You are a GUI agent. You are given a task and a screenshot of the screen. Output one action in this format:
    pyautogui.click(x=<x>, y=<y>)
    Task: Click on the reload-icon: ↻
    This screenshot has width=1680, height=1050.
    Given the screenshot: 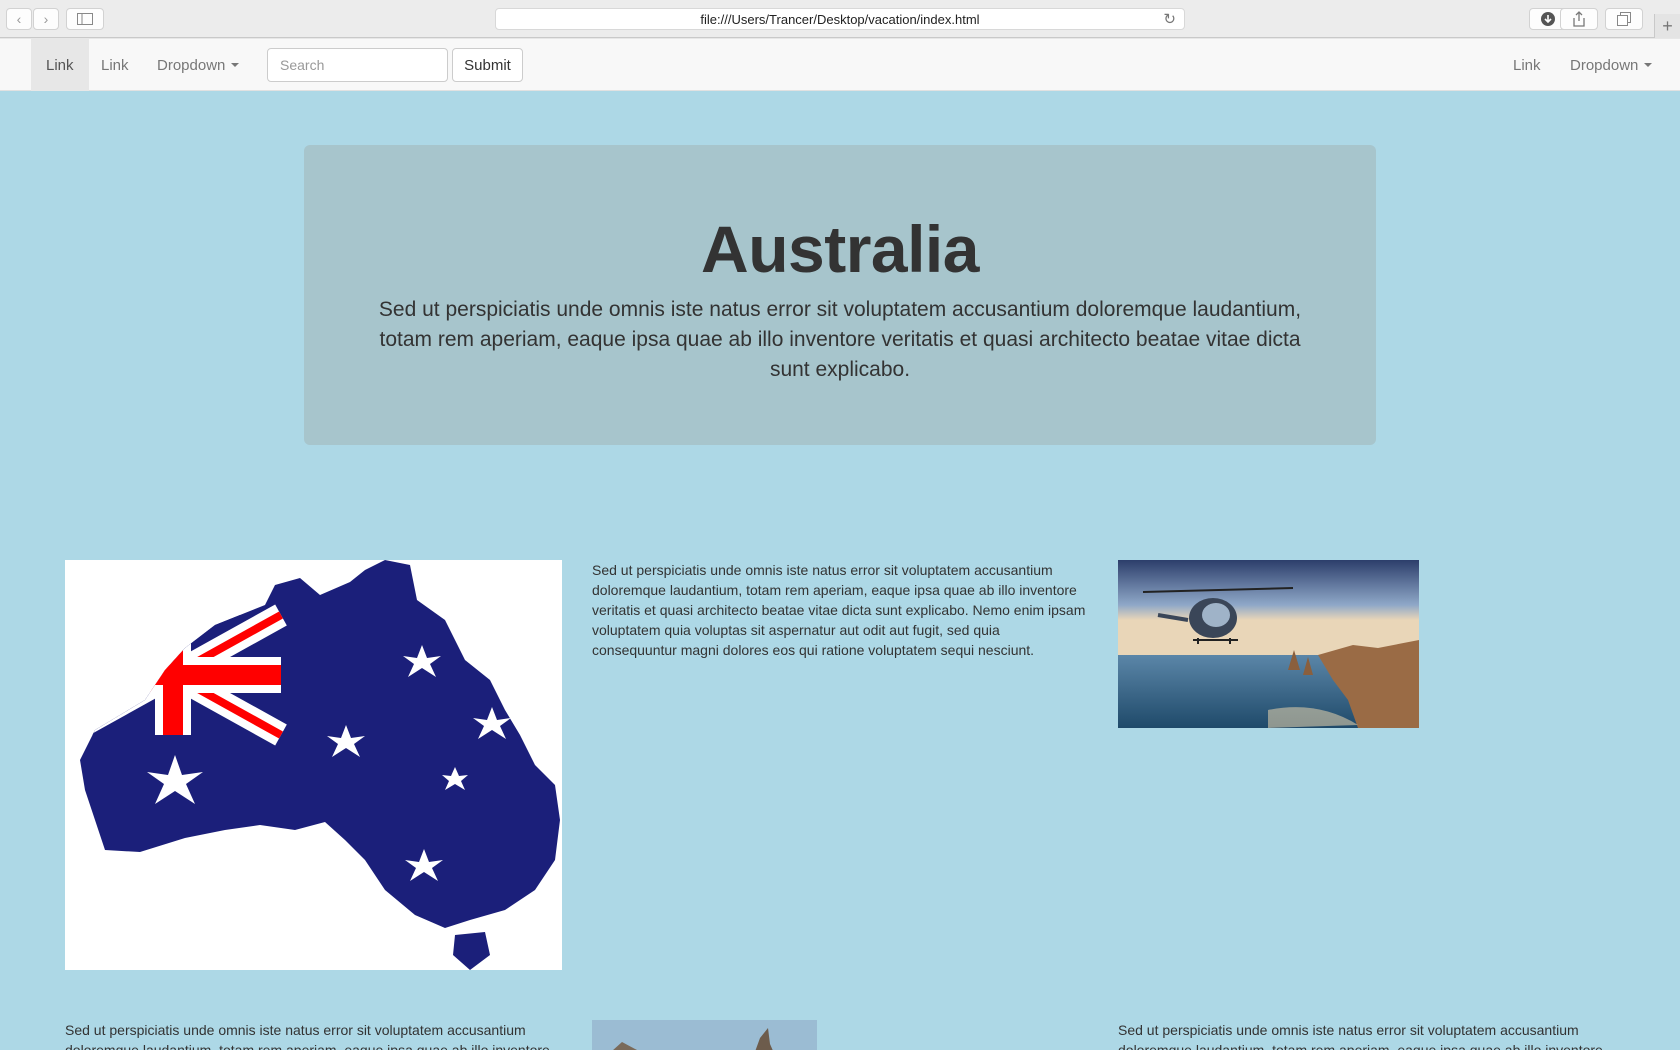 What is the action you would take?
    pyautogui.click(x=1169, y=19)
    